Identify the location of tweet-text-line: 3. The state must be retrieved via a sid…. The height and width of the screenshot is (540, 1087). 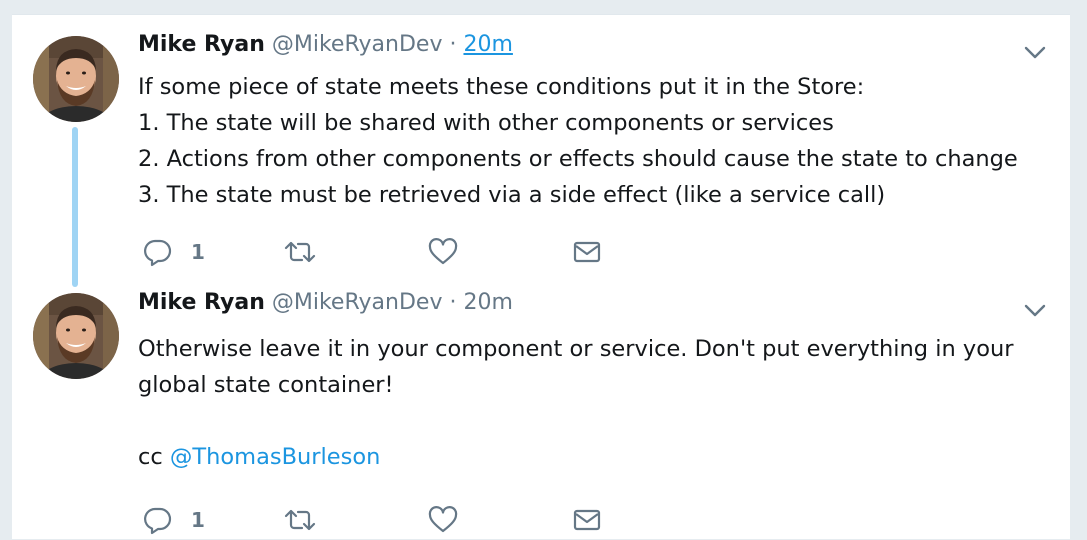
(512, 195).